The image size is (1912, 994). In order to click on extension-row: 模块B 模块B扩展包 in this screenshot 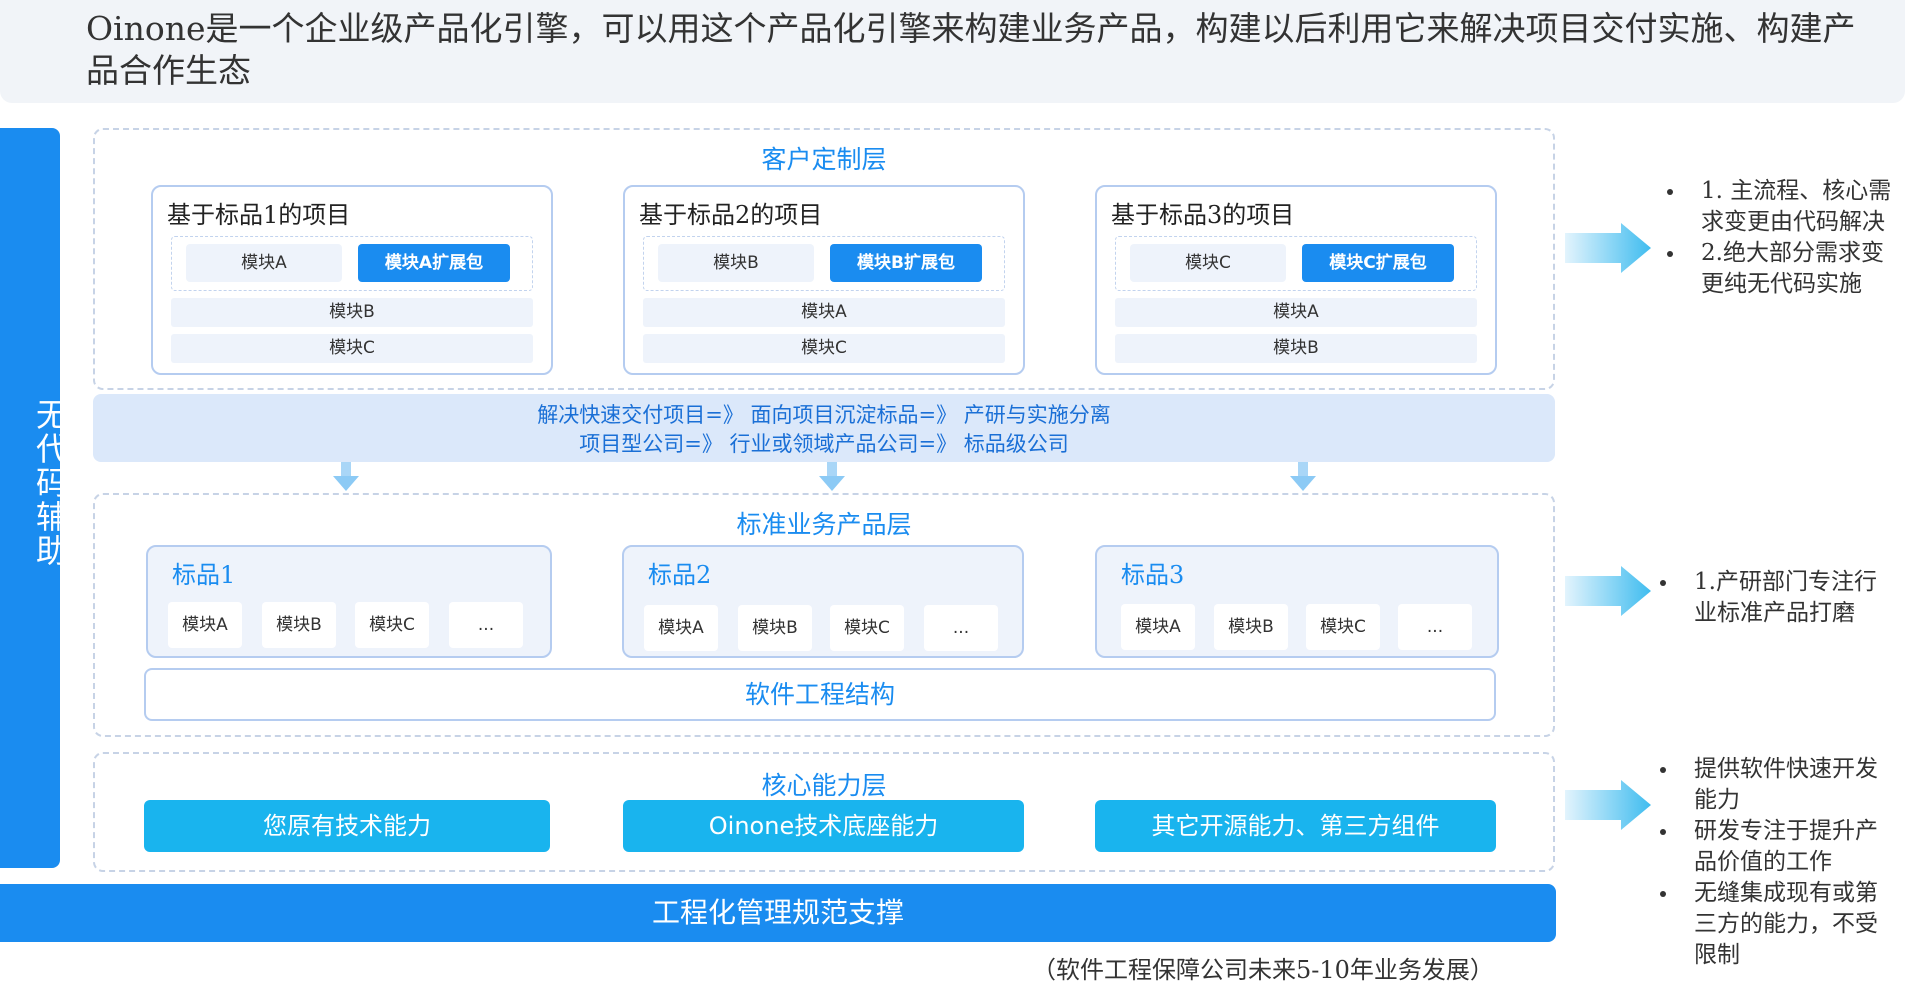, I will do `click(824, 263)`.